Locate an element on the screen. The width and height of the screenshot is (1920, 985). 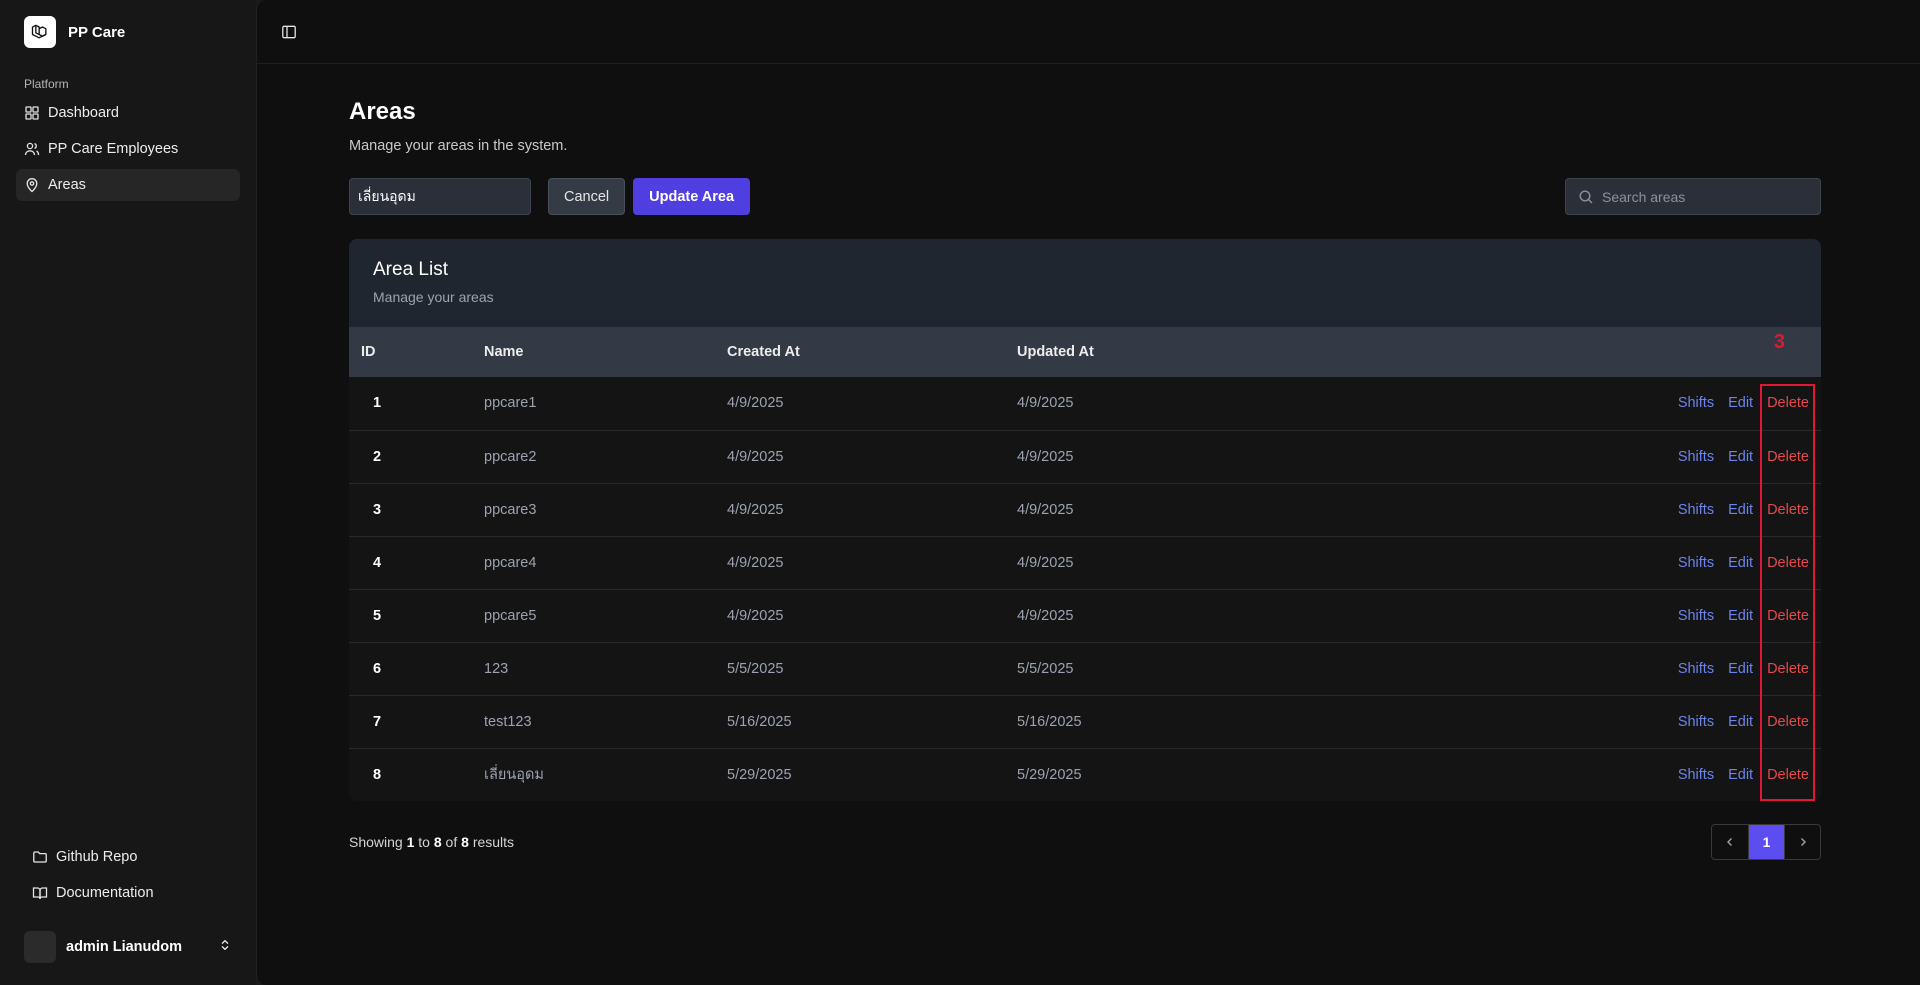
table-row: 3 ppcare3 4/9/2025 4/9/2025 Shifts Edit Delete is located at coordinates (1085, 509).